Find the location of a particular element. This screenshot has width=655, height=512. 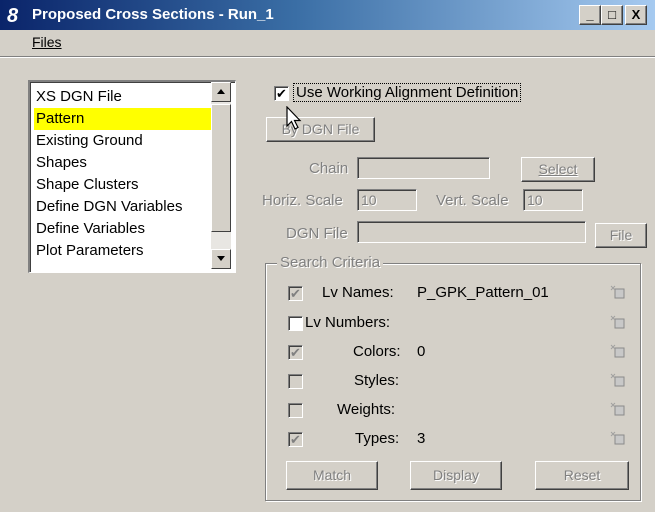

list-item-define-dgn-variables: Define DGN Variables is located at coordinates (123, 207).